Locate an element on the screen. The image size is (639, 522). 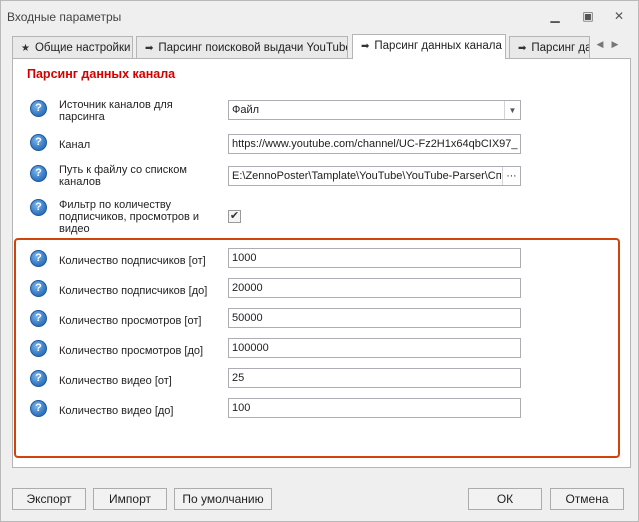
cancel-button: Отмена is located at coordinates (587, 499).